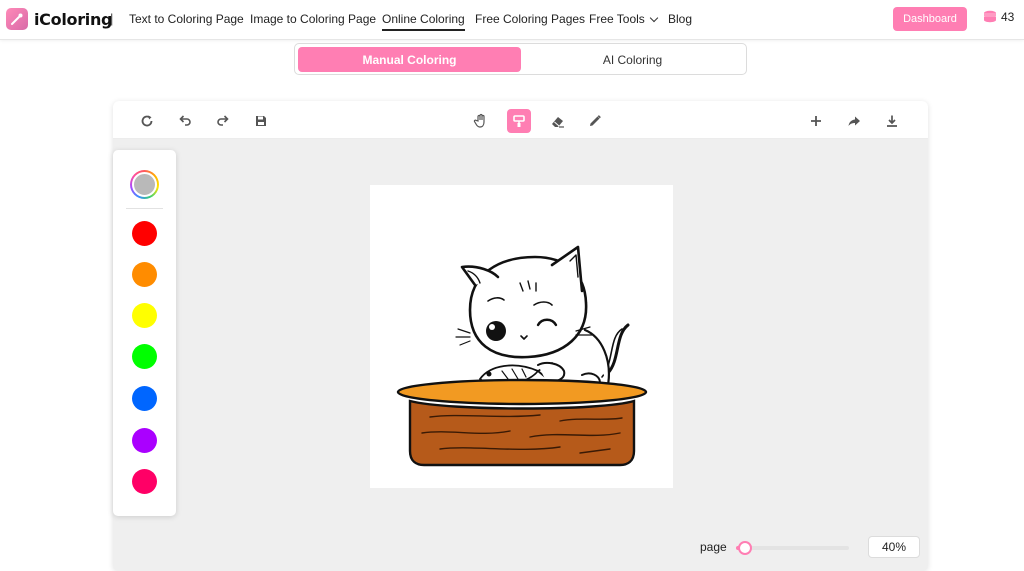 The height and width of the screenshot is (571, 1024). I want to click on logo: iColoring, so click(59, 19).